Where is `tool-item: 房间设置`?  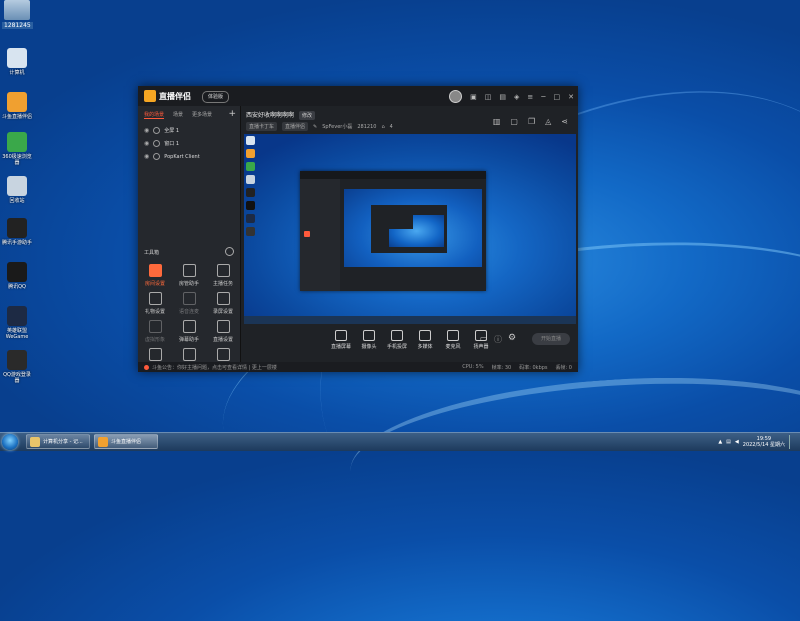 tool-item: 房间设置 is located at coordinates (155, 275).